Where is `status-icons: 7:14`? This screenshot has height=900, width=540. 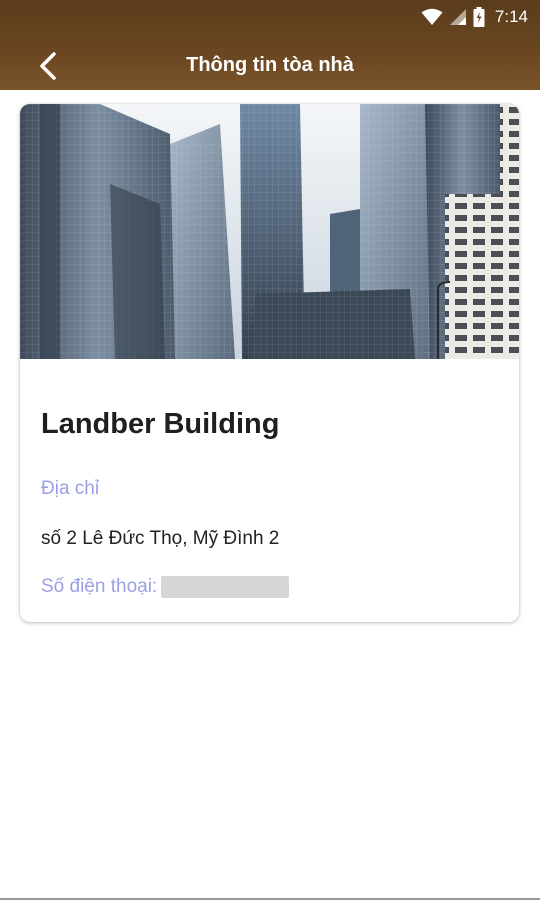 status-icons: 7:14 is located at coordinates (474, 17).